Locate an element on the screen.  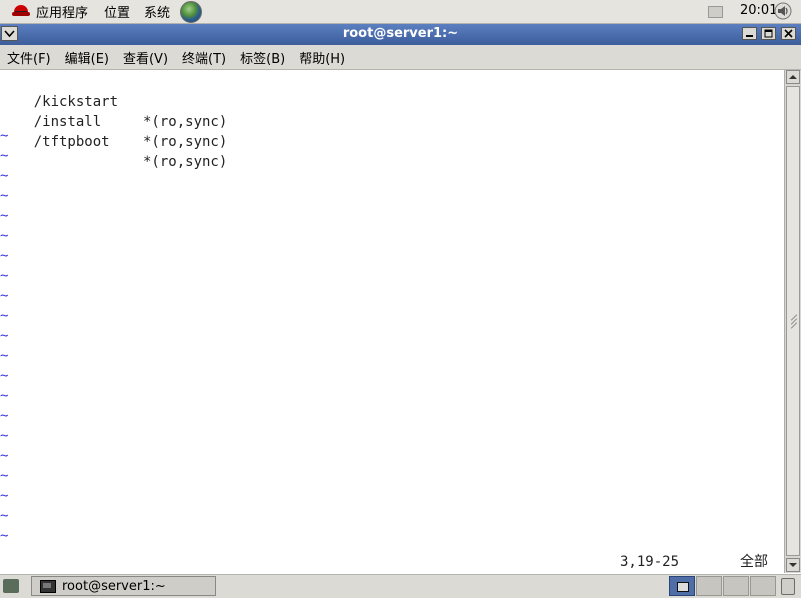
file-line: /kickstart *(ro,sync) is located at coordinates (114, 101).